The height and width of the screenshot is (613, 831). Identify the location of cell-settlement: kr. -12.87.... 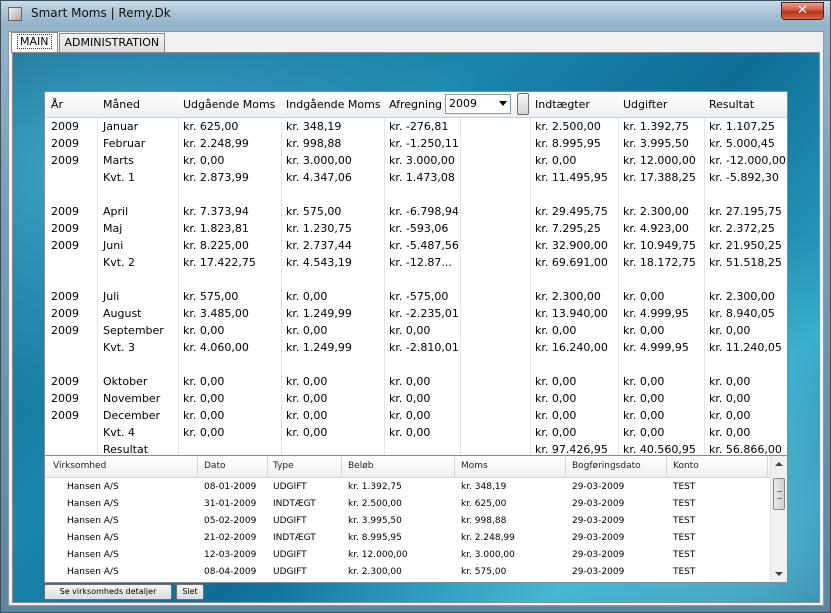
(420, 262).